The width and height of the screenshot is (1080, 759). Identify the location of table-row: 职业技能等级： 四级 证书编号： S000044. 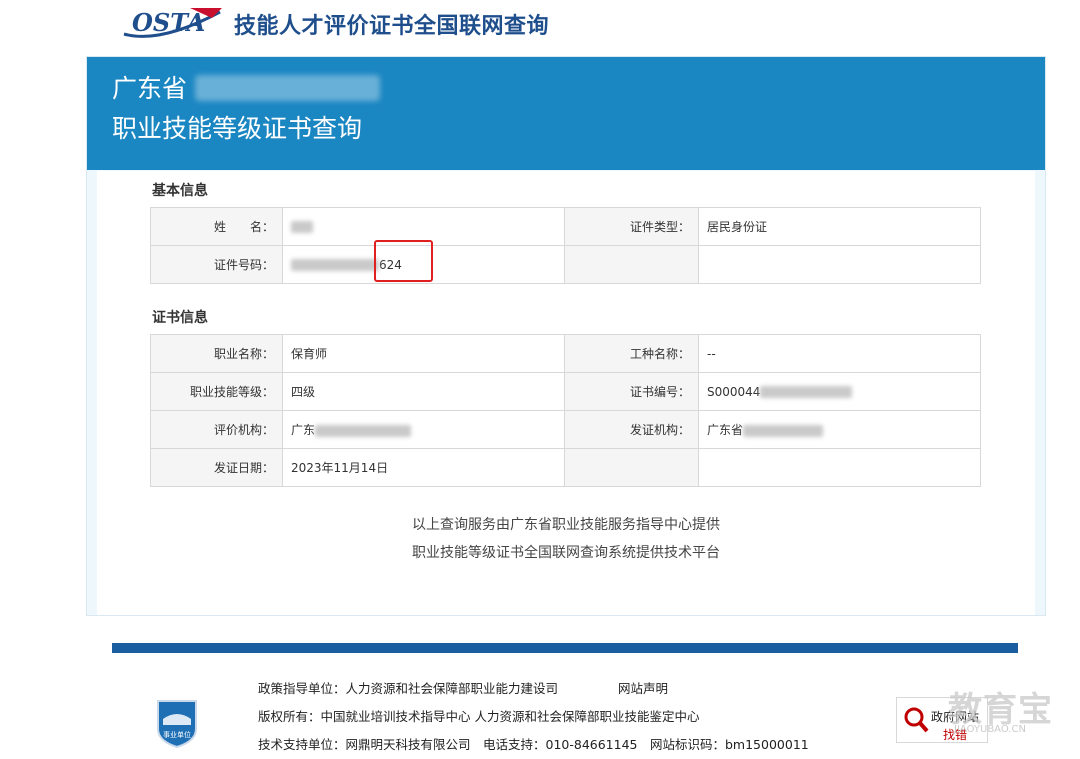
(565, 391).